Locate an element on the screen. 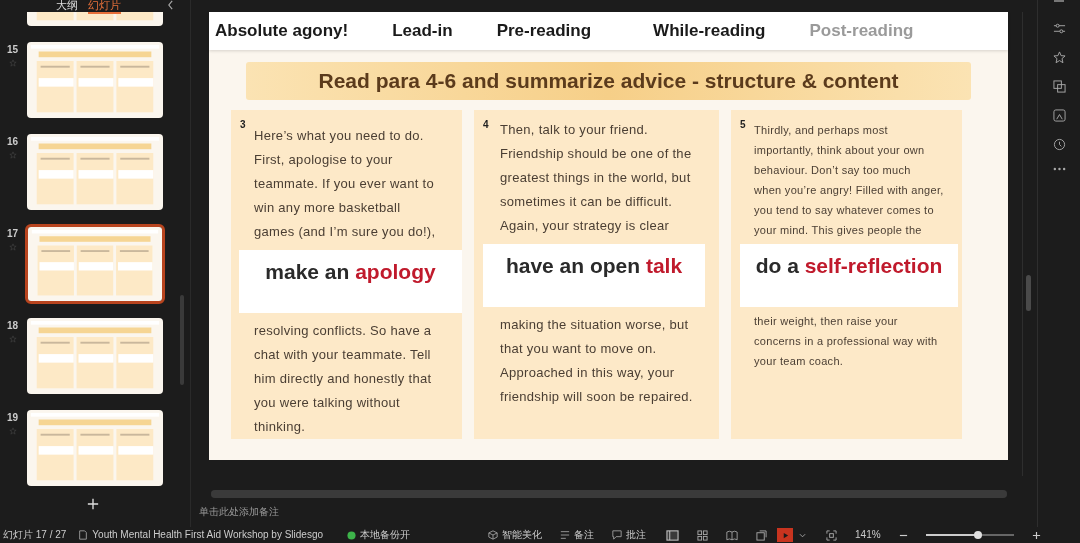 This screenshot has height=543, width=1080. collapse-icon is located at coordinates (170, 5).